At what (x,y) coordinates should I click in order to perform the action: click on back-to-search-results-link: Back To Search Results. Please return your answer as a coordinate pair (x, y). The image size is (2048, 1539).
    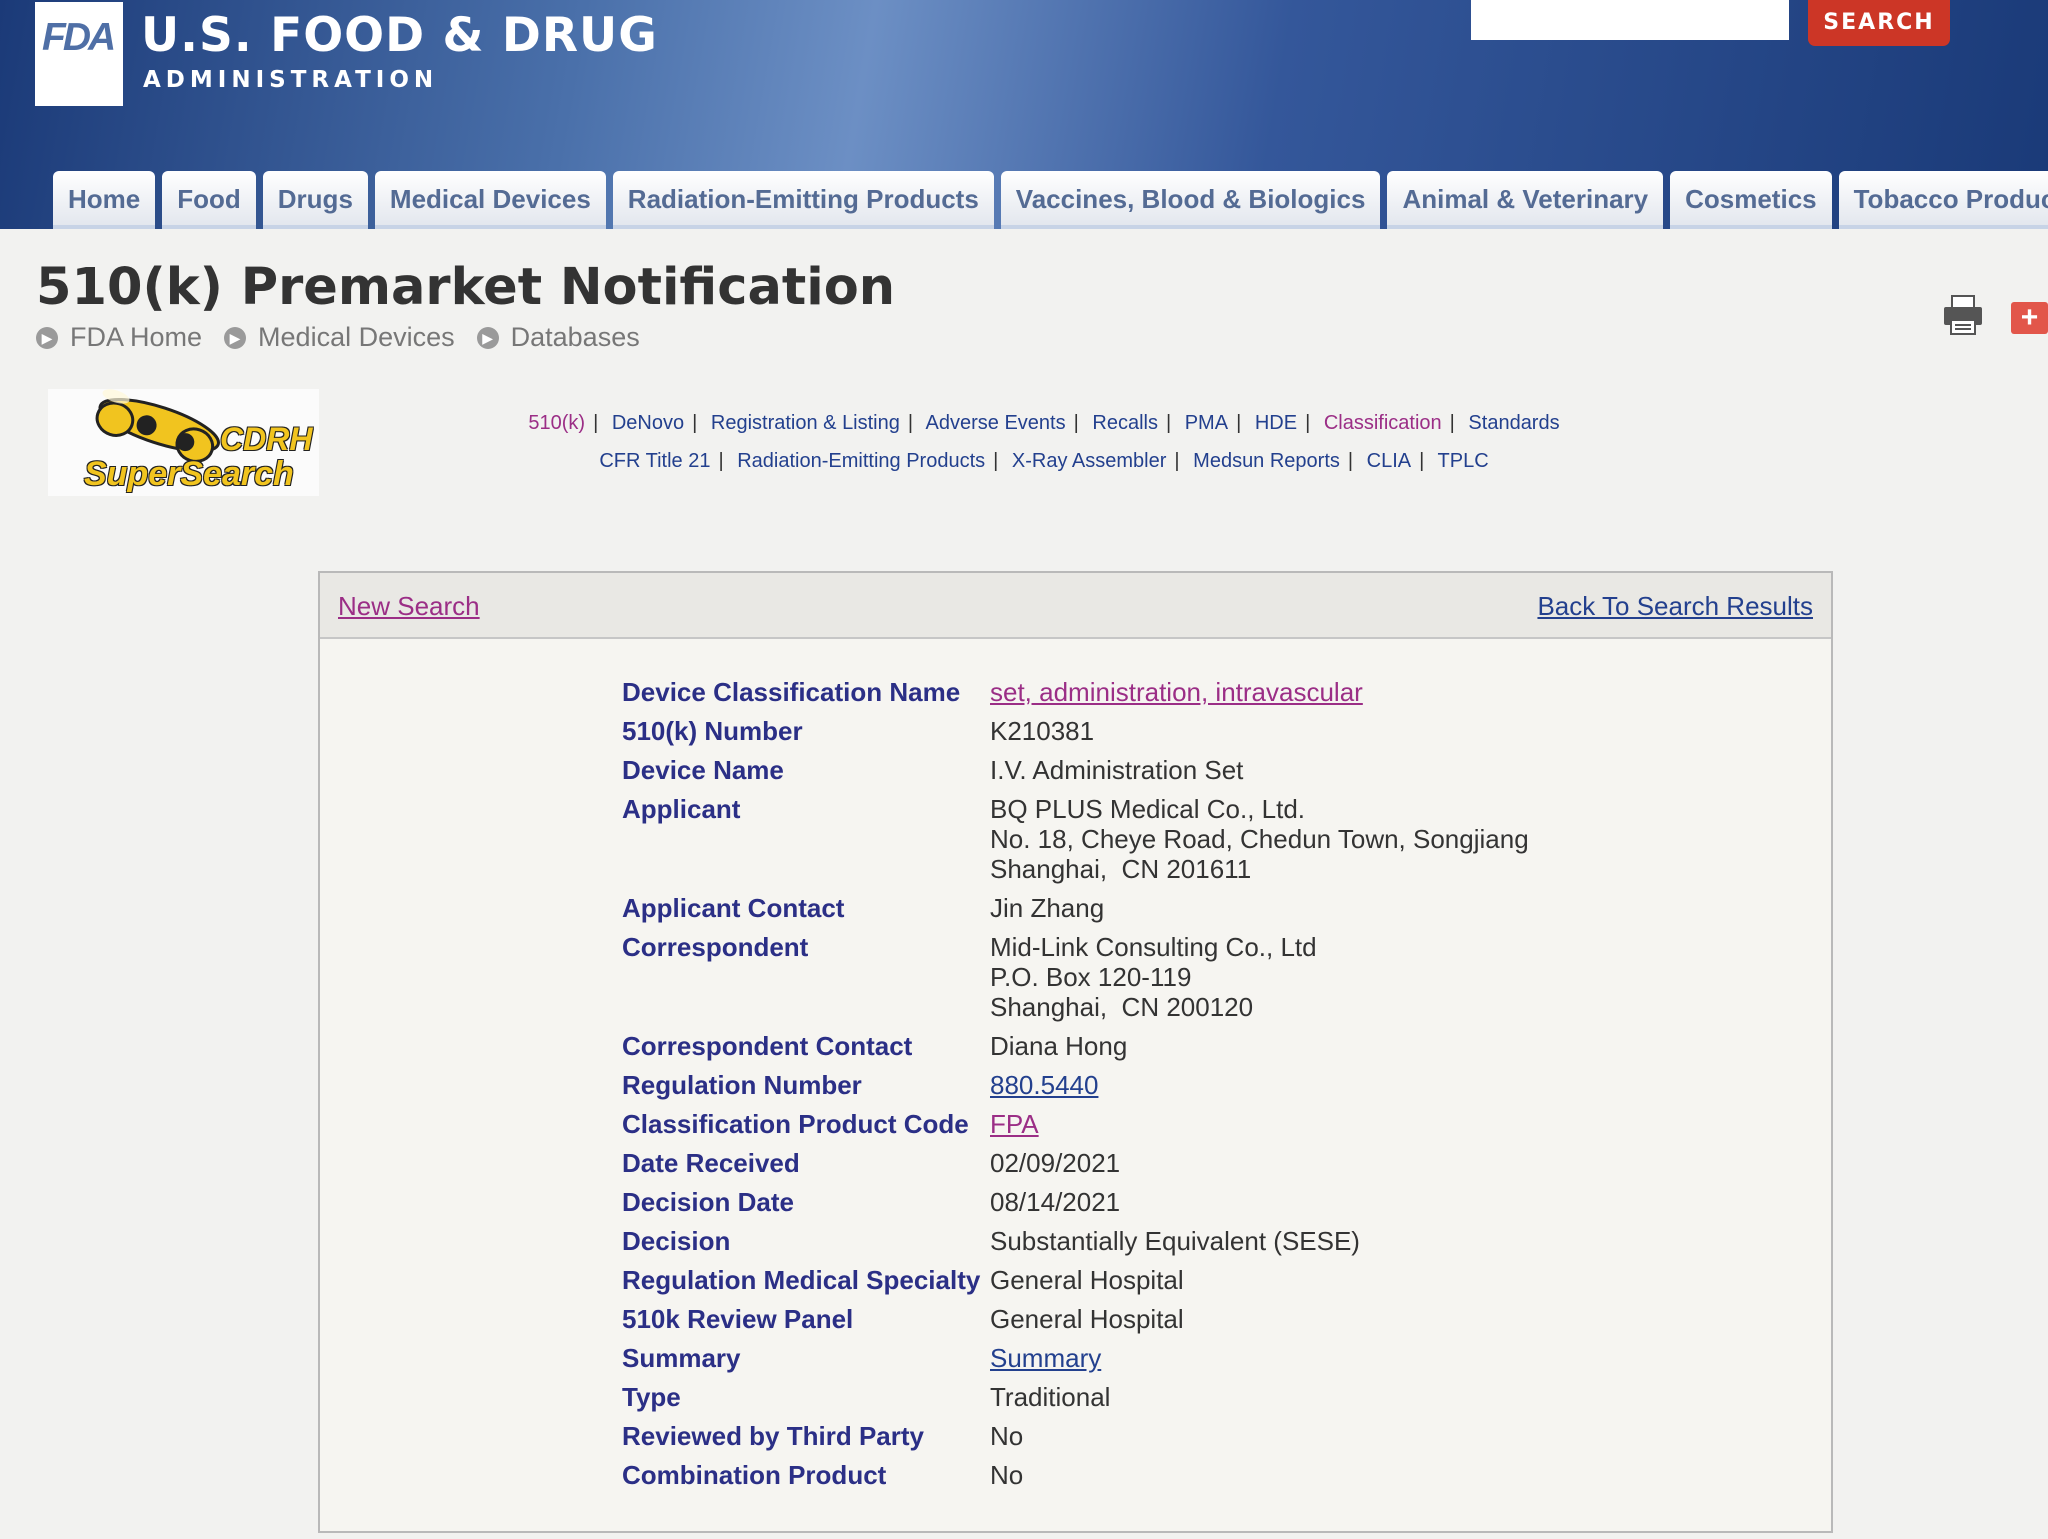
    Looking at the image, I should click on (1675, 606).